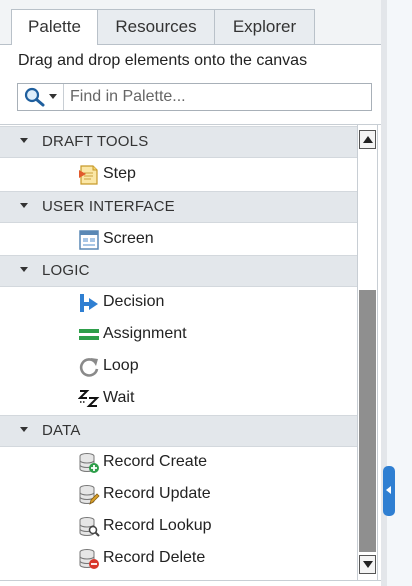 The width and height of the screenshot is (412, 586). I want to click on palette-item-wait: Wait, so click(178, 399).